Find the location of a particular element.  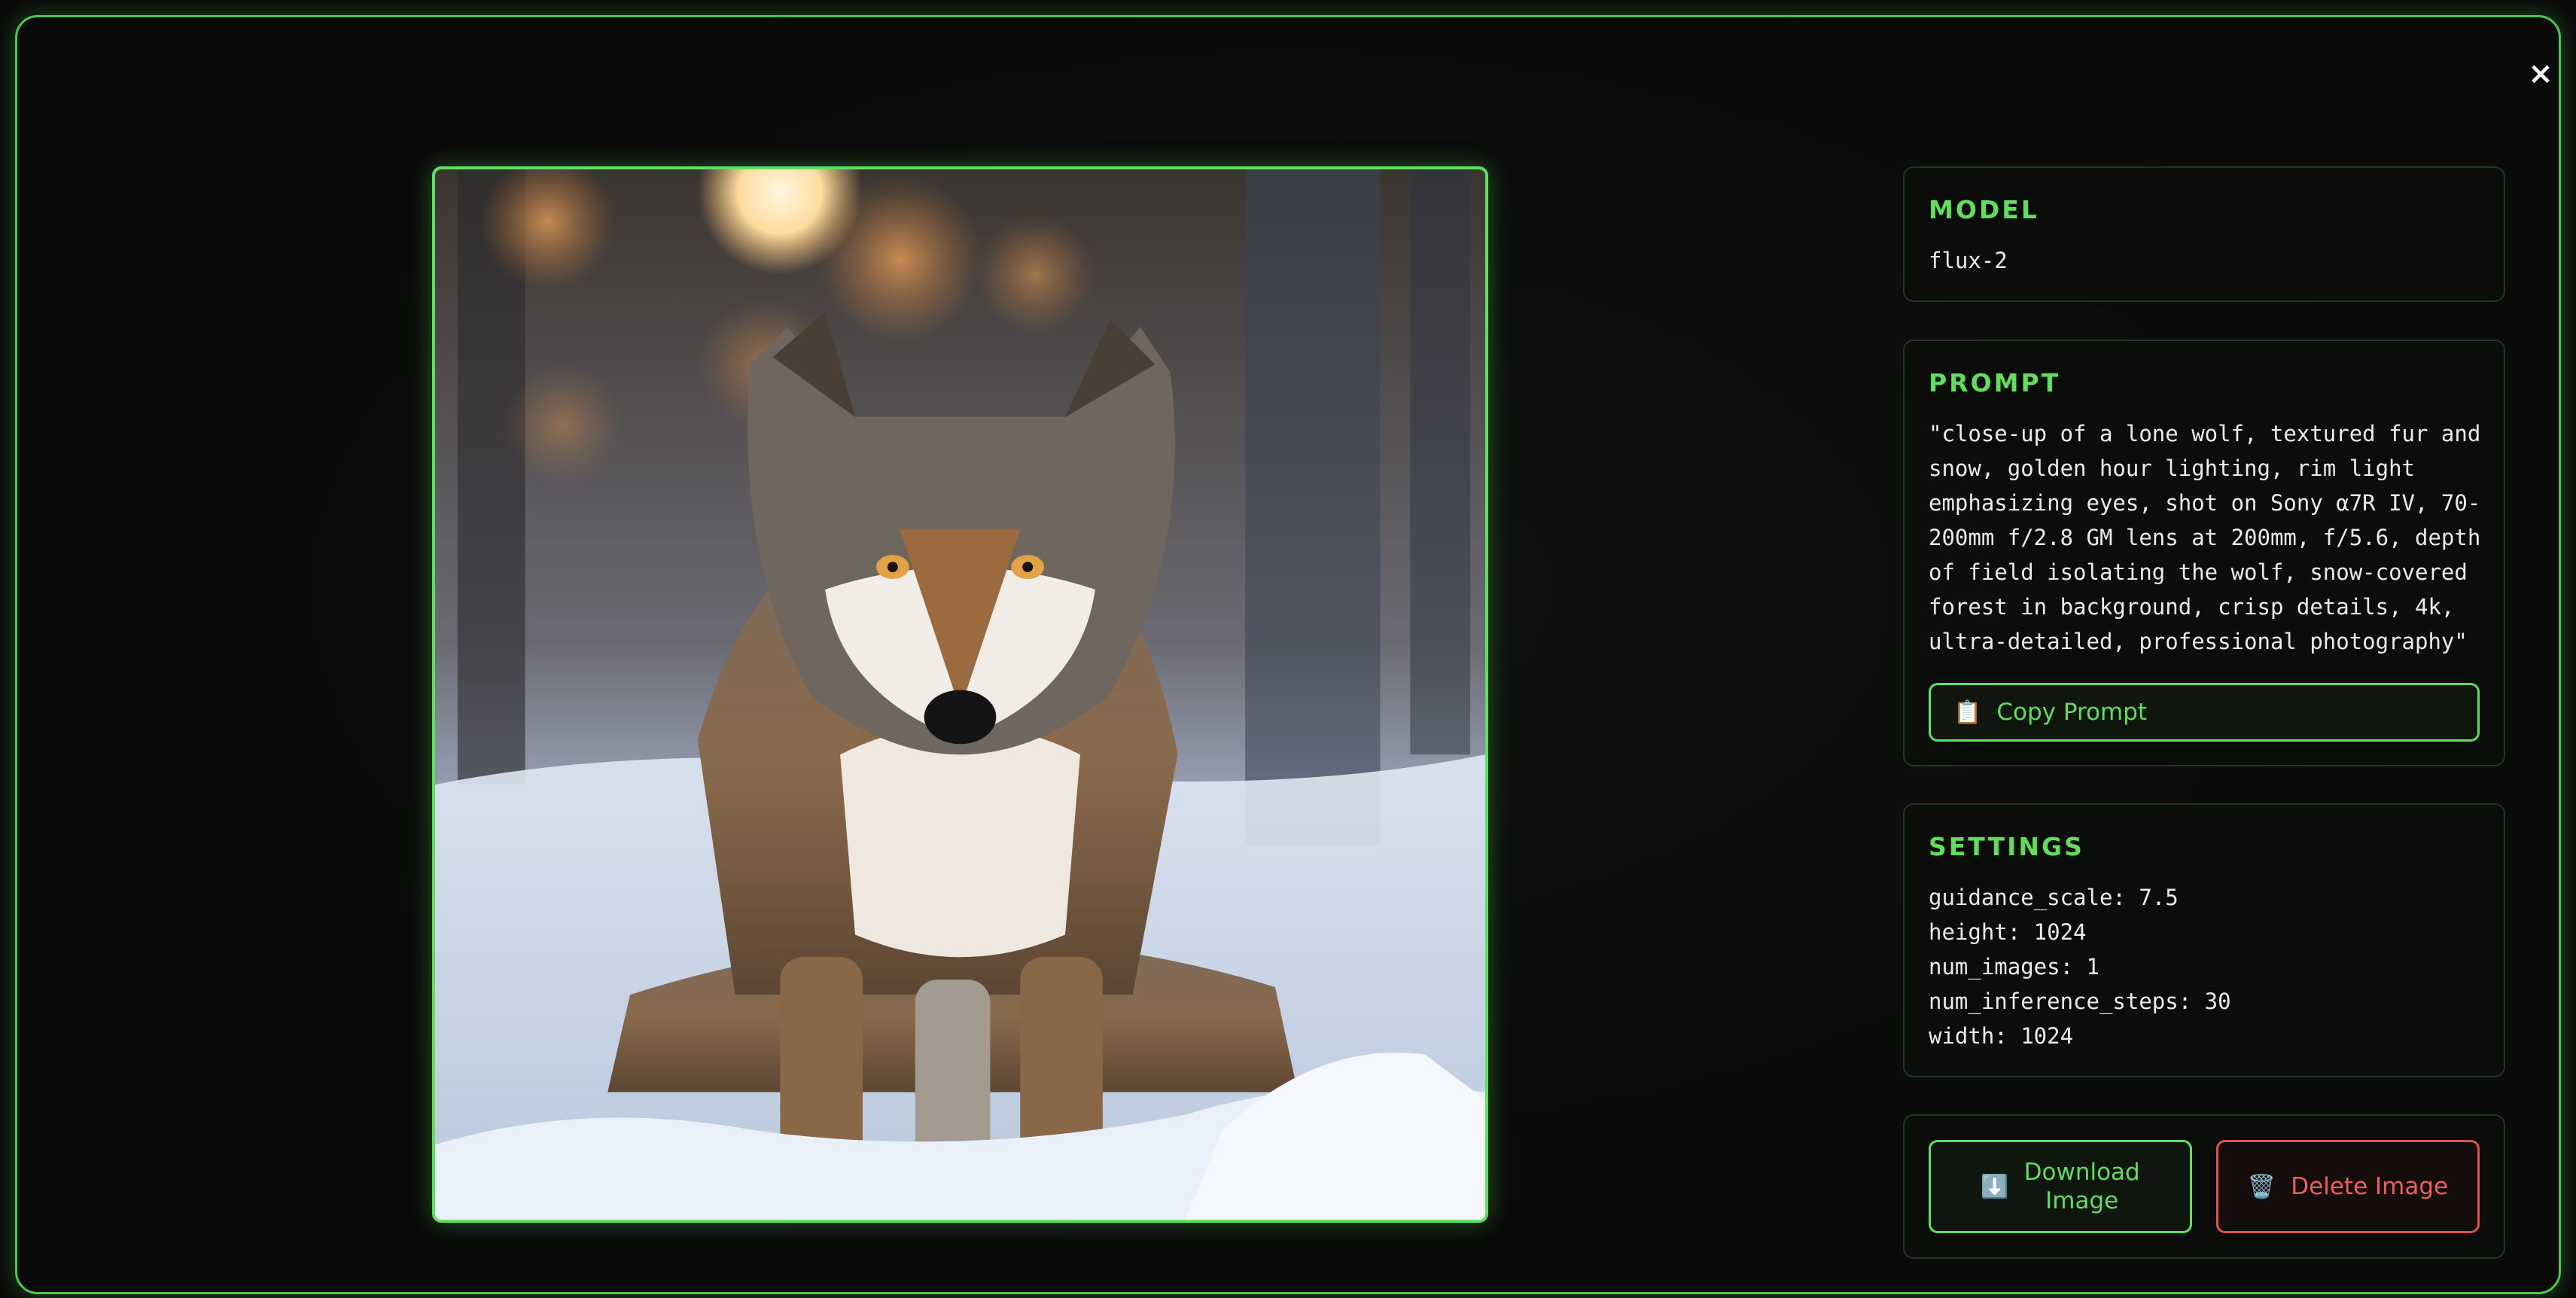

download-label-line2: Image is located at coordinates (2082, 1200).